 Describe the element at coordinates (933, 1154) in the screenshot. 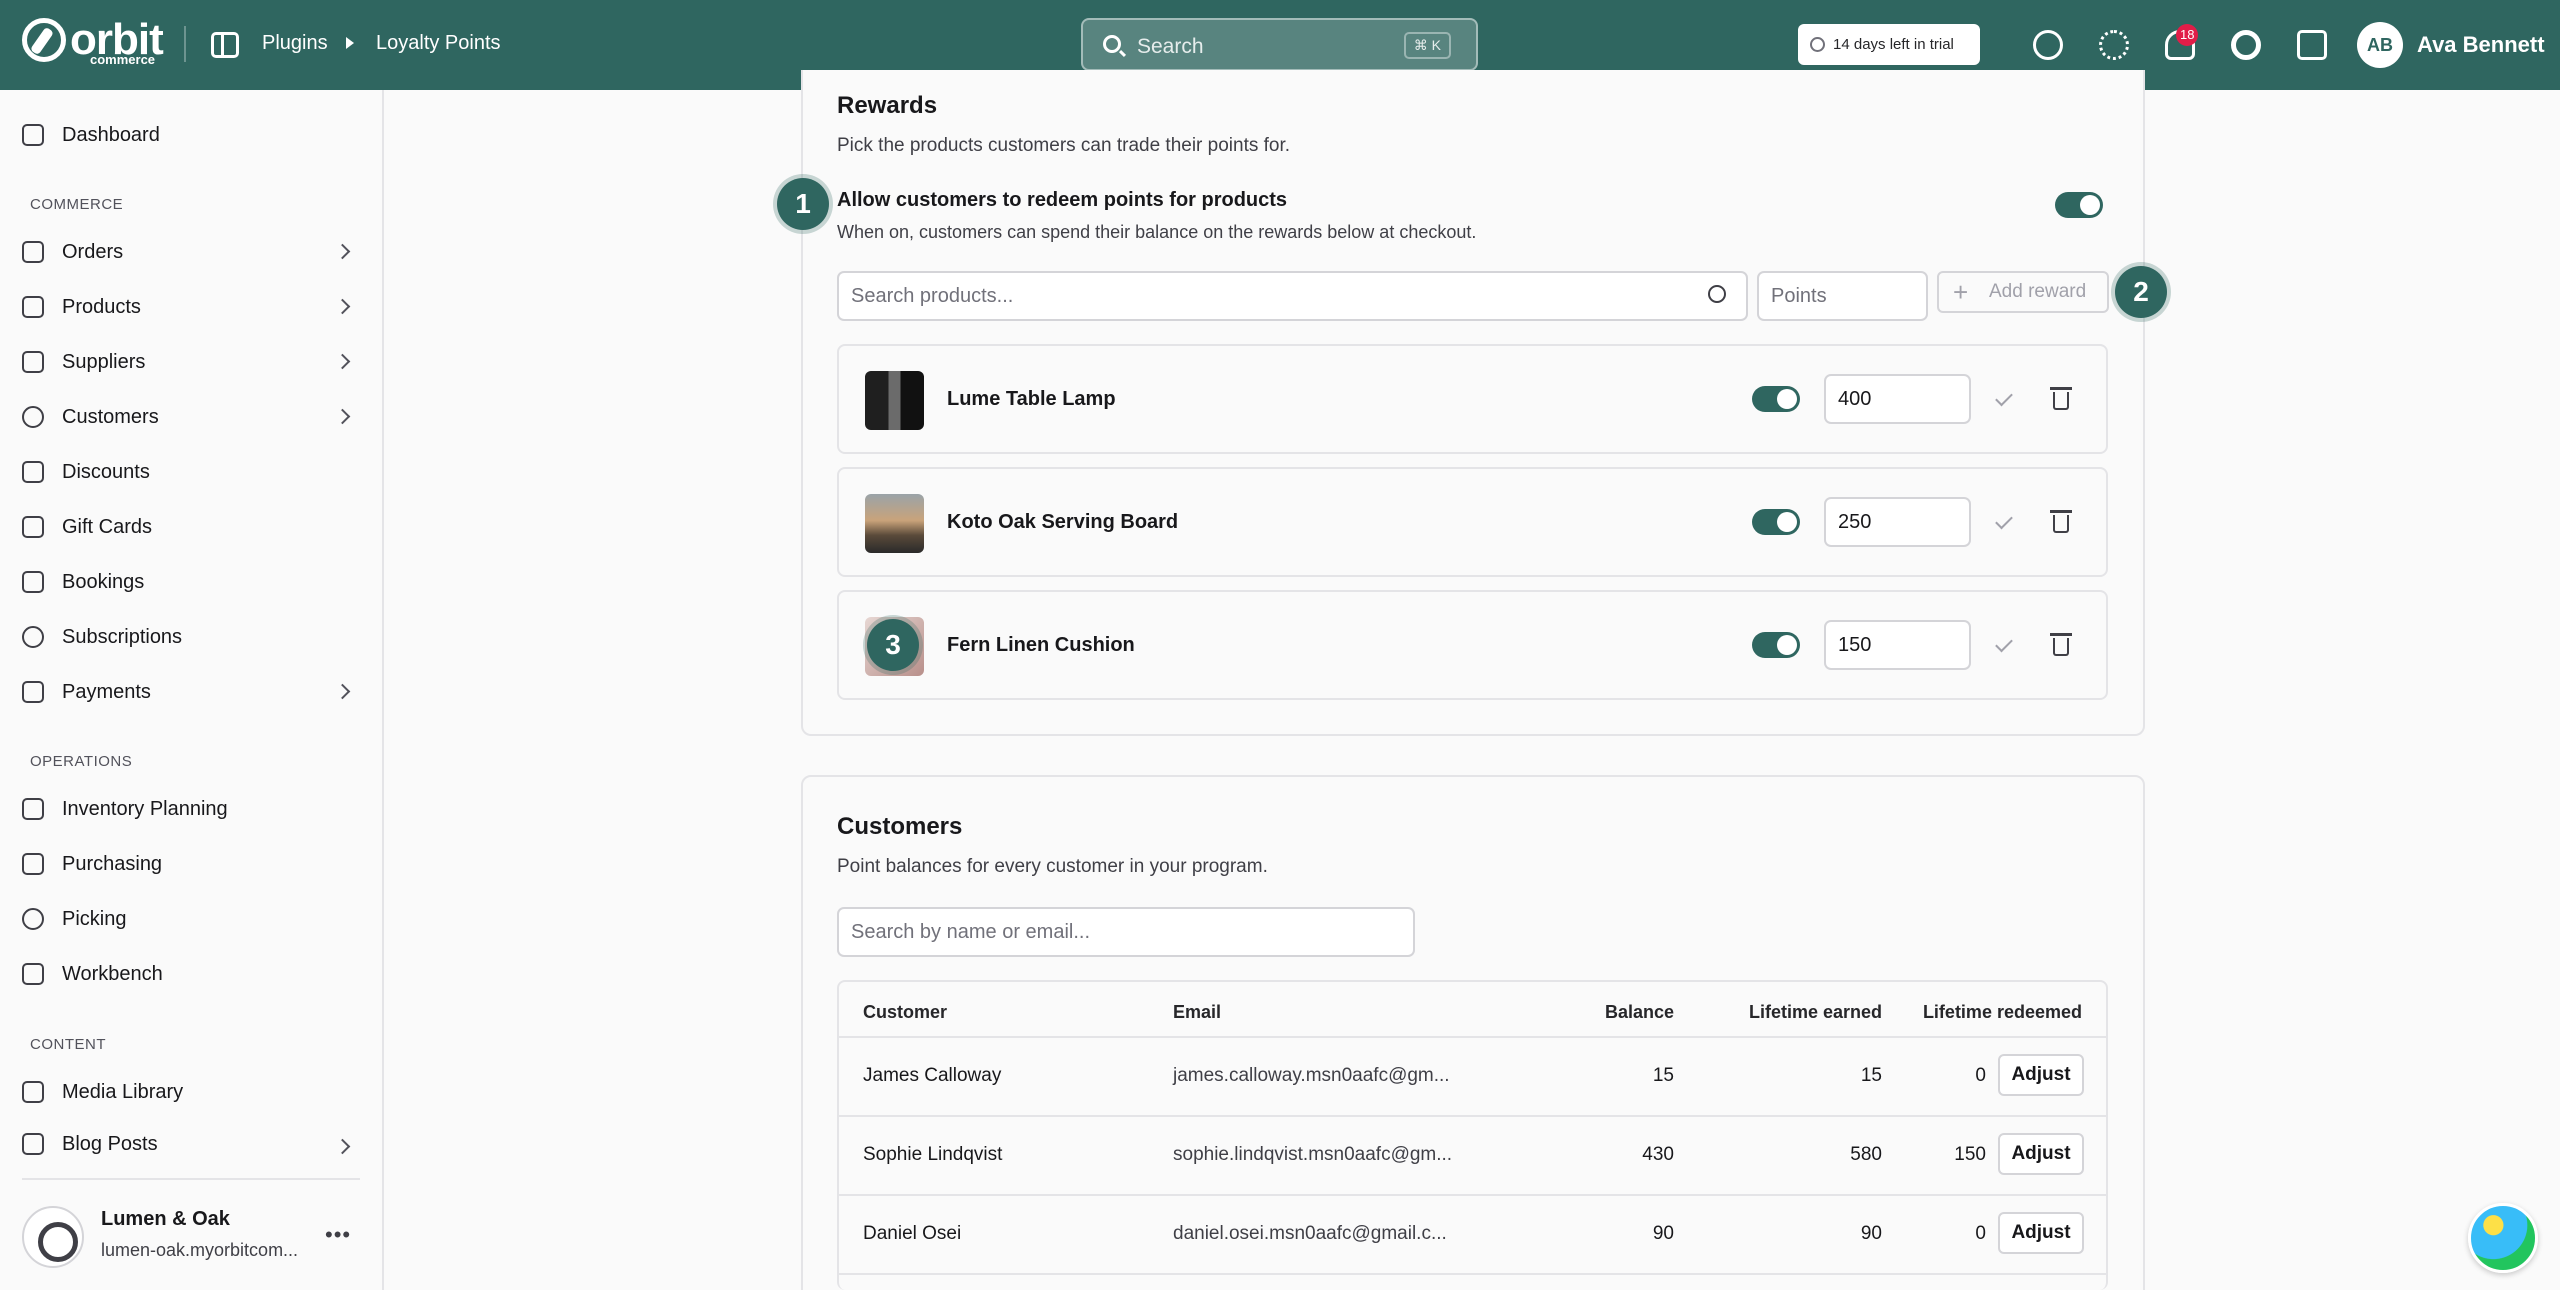

I see `customer-name: Sophie Lindqvist` at that location.